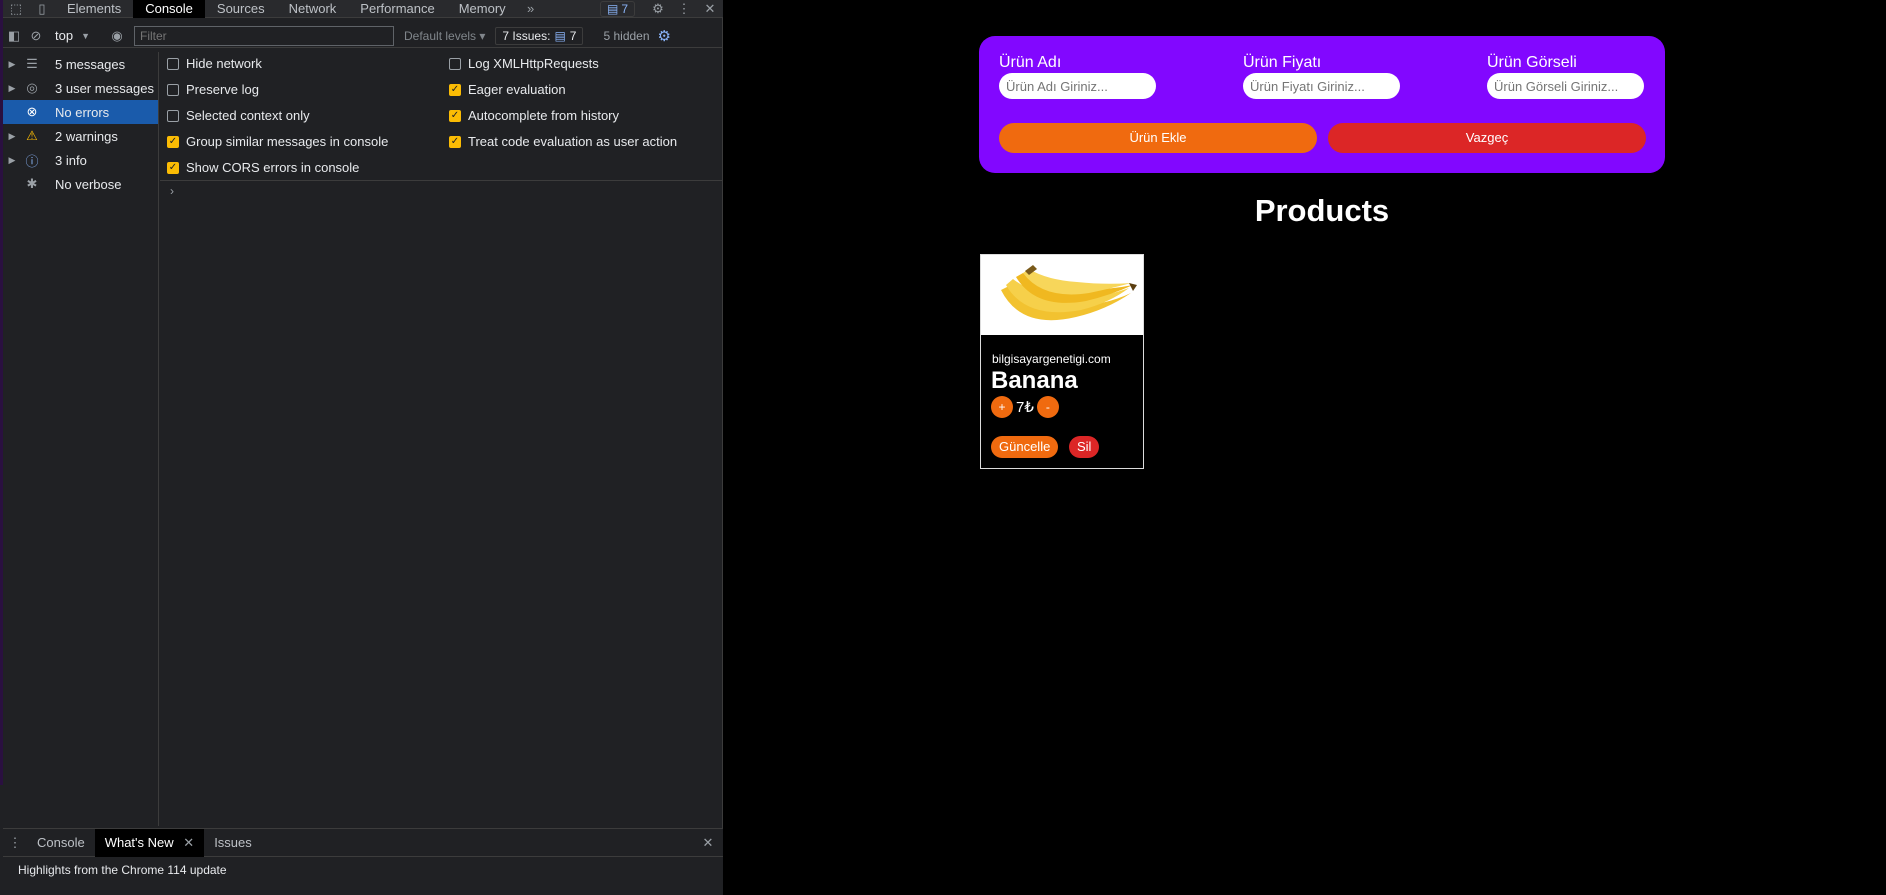  Describe the element at coordinates (626, 35) in the screenshot. I see `hidden-messages-count: 5 hidden` at that location.